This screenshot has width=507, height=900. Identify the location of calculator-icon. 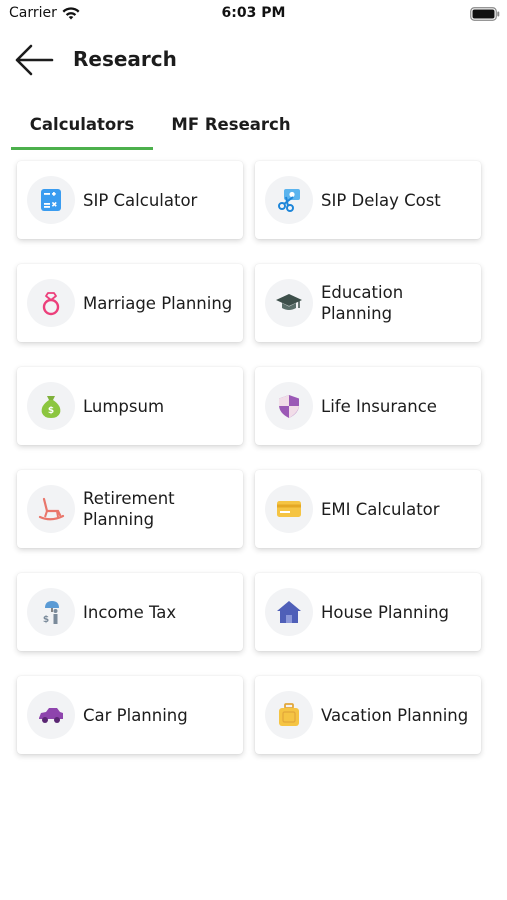
(51, 200).